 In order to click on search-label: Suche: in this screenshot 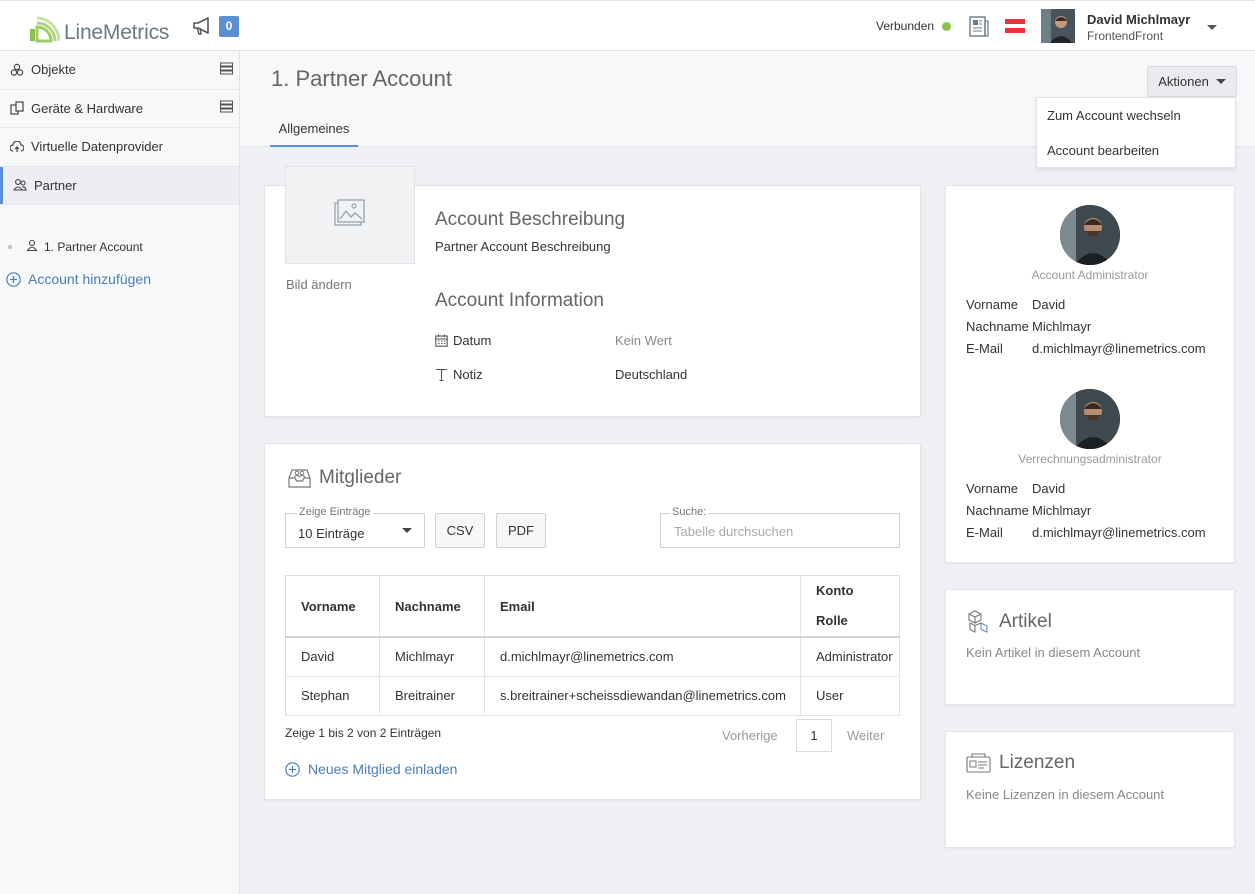, I will do `click(689, 512)`.